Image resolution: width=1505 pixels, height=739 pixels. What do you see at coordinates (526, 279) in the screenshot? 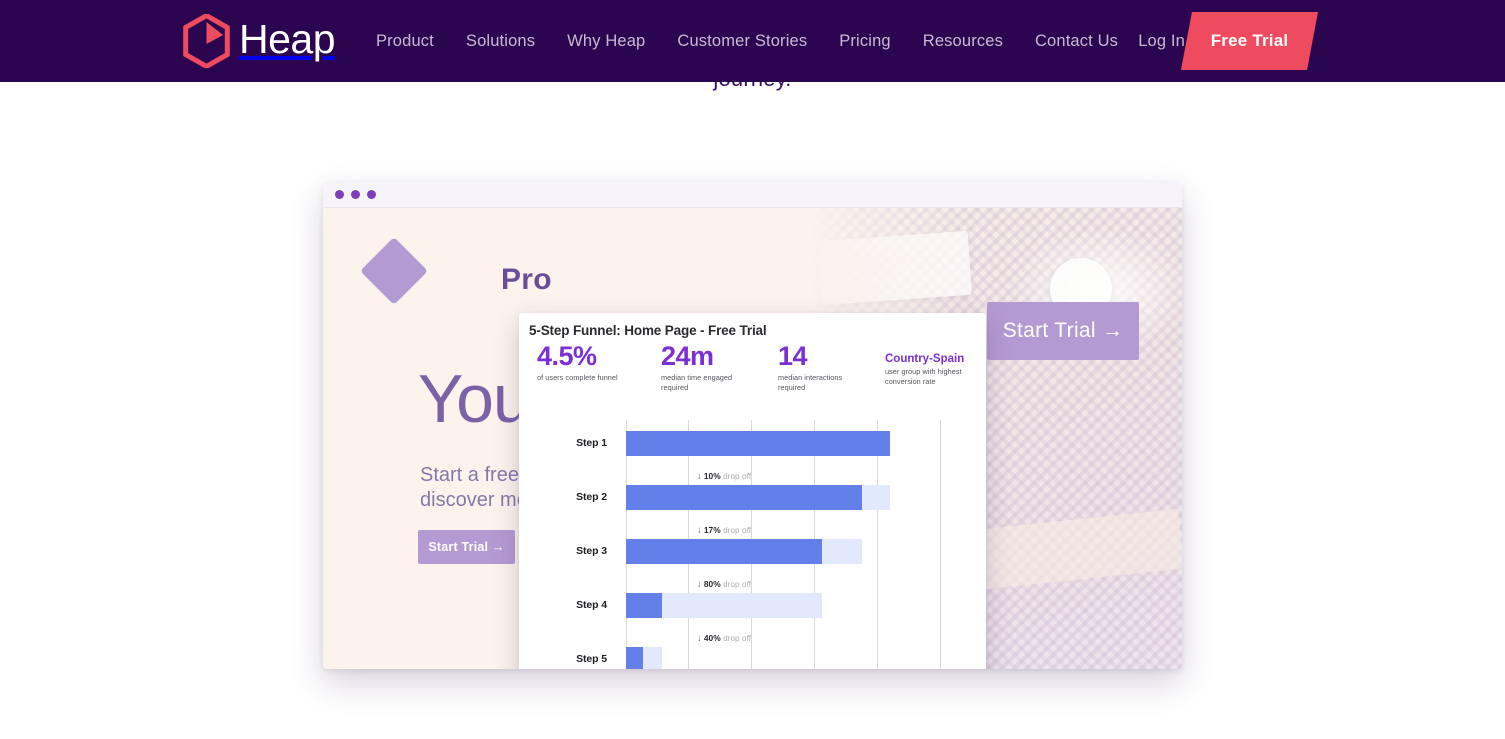
I see `mock-logo-word: Pro` at bounding box center [526, 279].